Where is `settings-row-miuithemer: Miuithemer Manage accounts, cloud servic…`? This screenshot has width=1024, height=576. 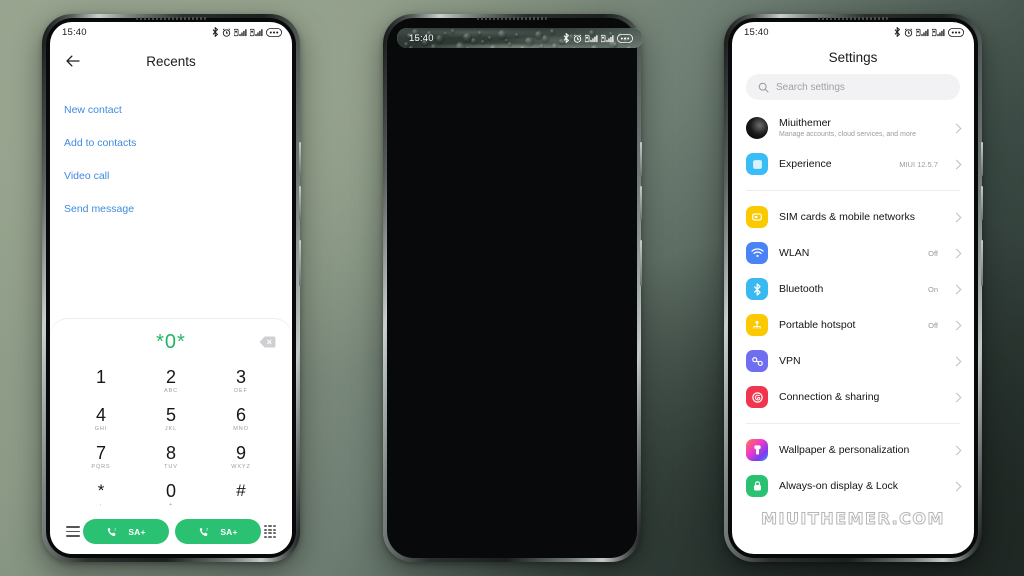 settings-row-miuithemer: Miuithemer Manage accounts, cloud servic… is located at coordinates (853, 128).